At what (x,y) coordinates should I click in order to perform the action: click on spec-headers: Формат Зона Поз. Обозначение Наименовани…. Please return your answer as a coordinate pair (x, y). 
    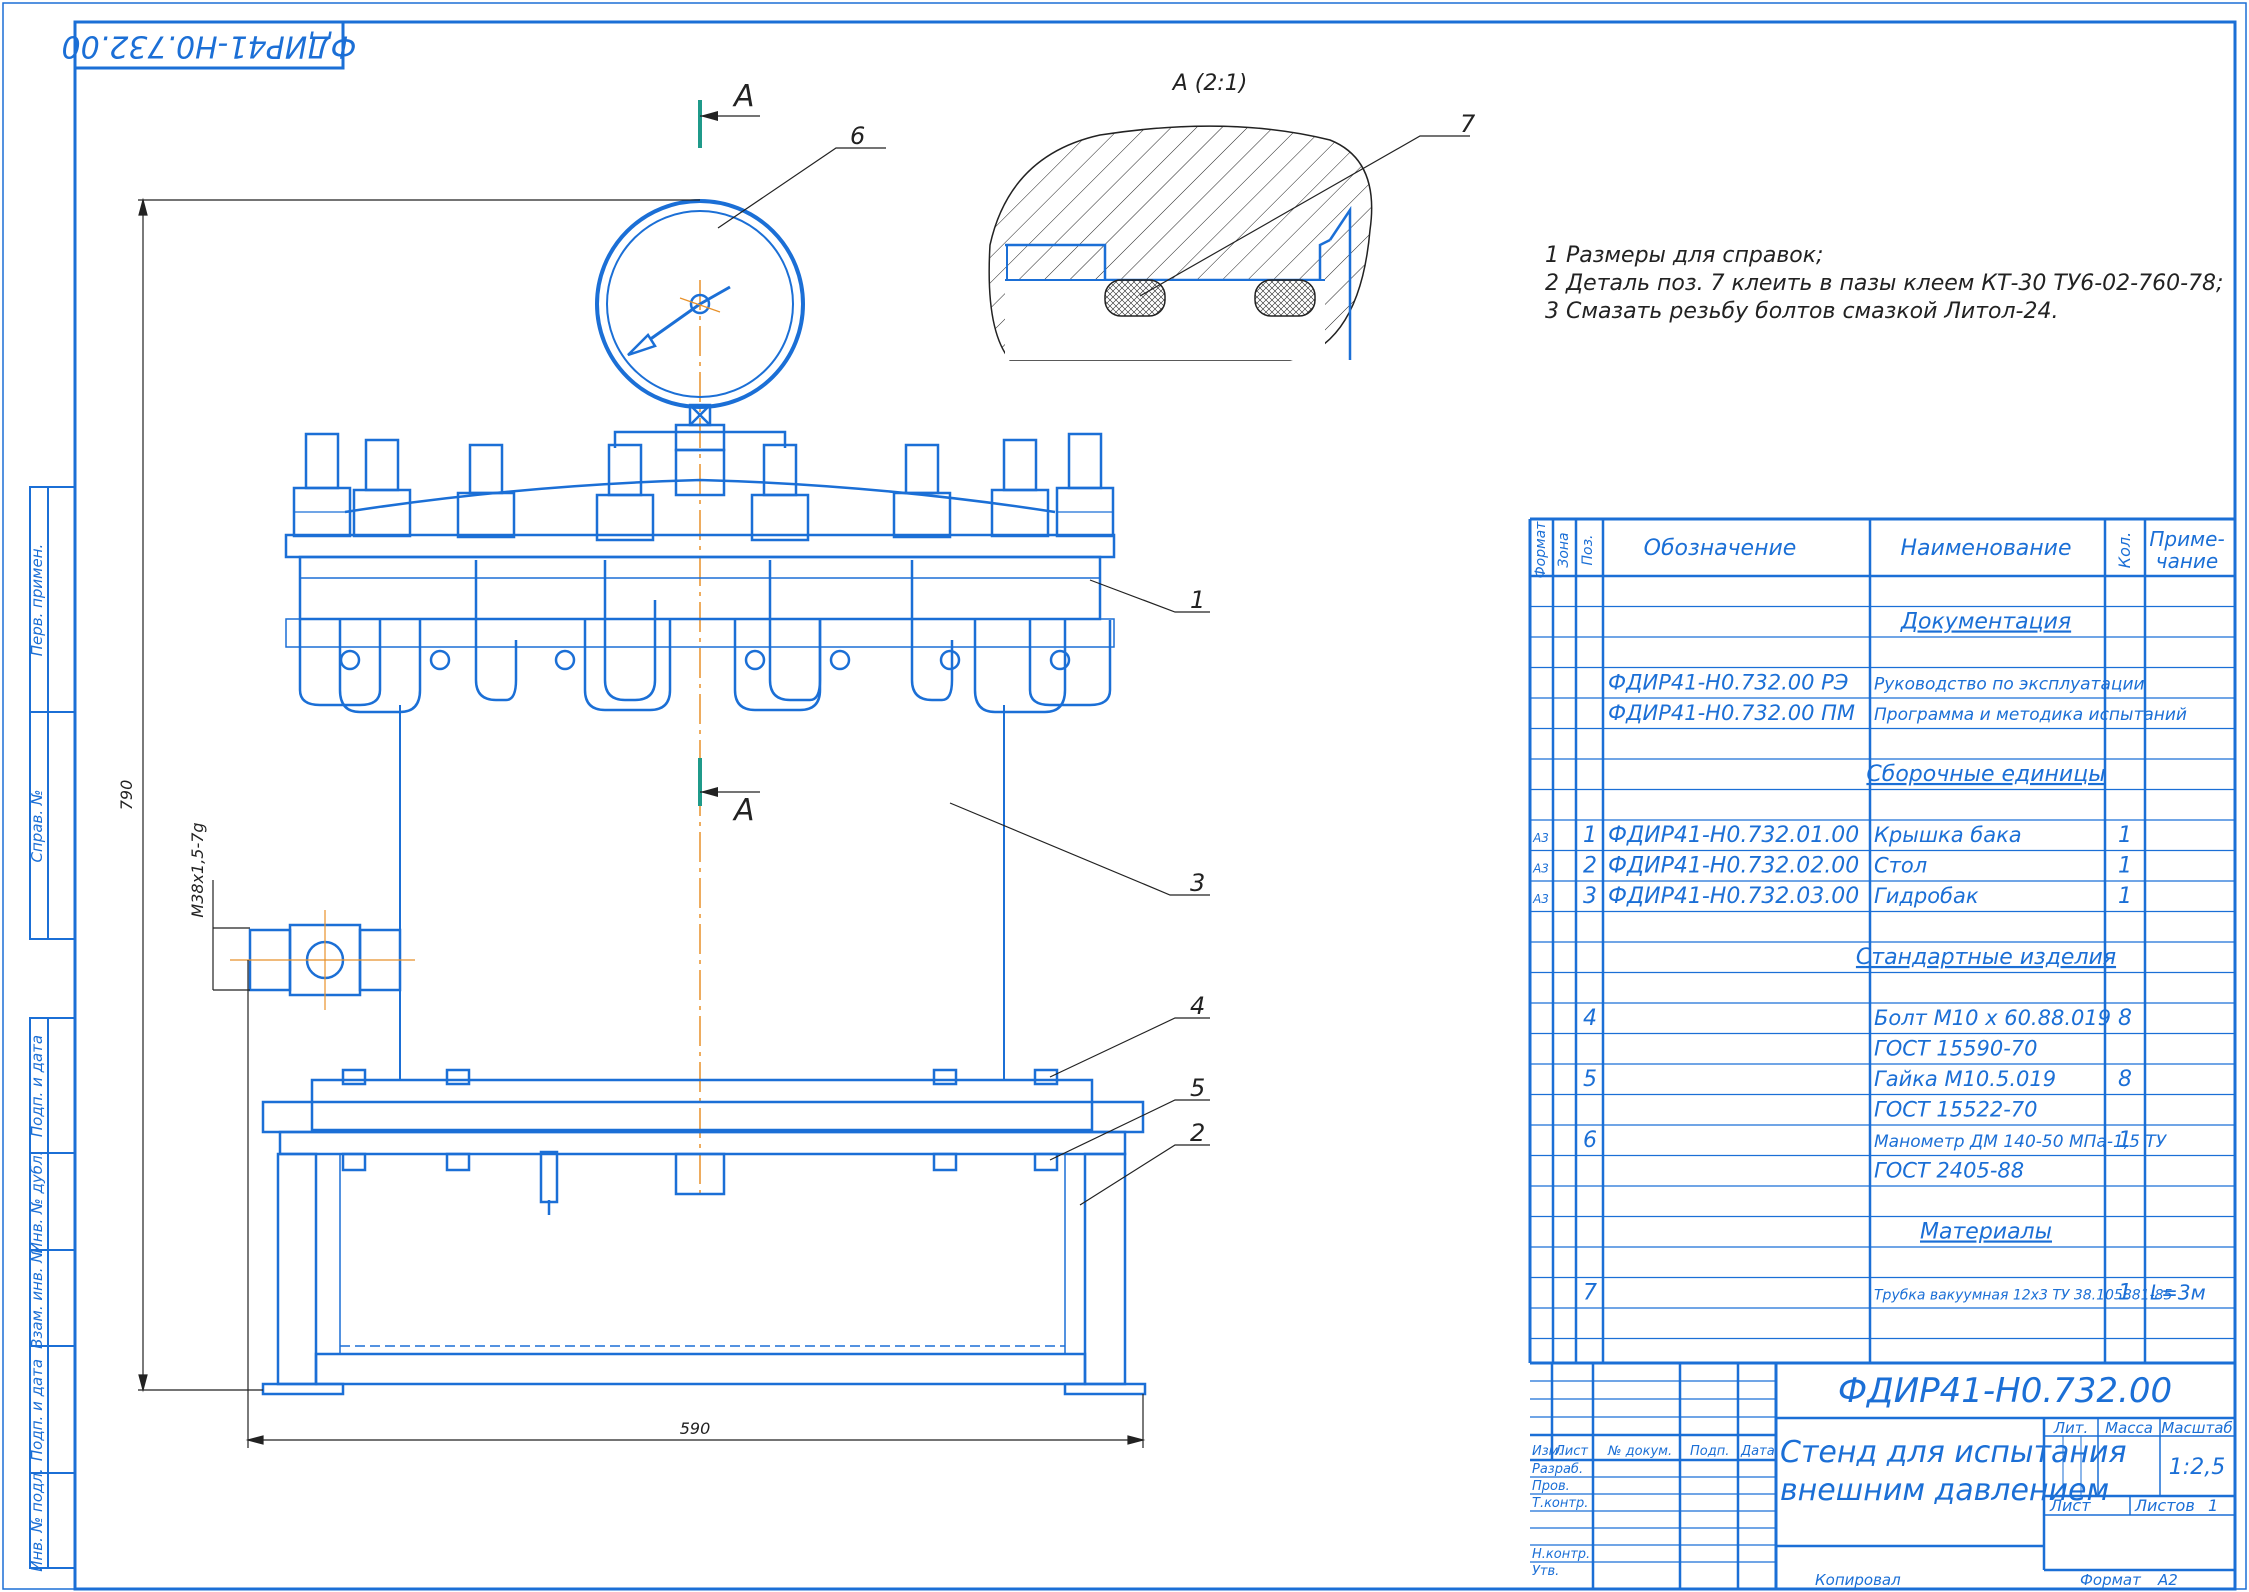
    Looking at the image, I should click on (1879, 550).